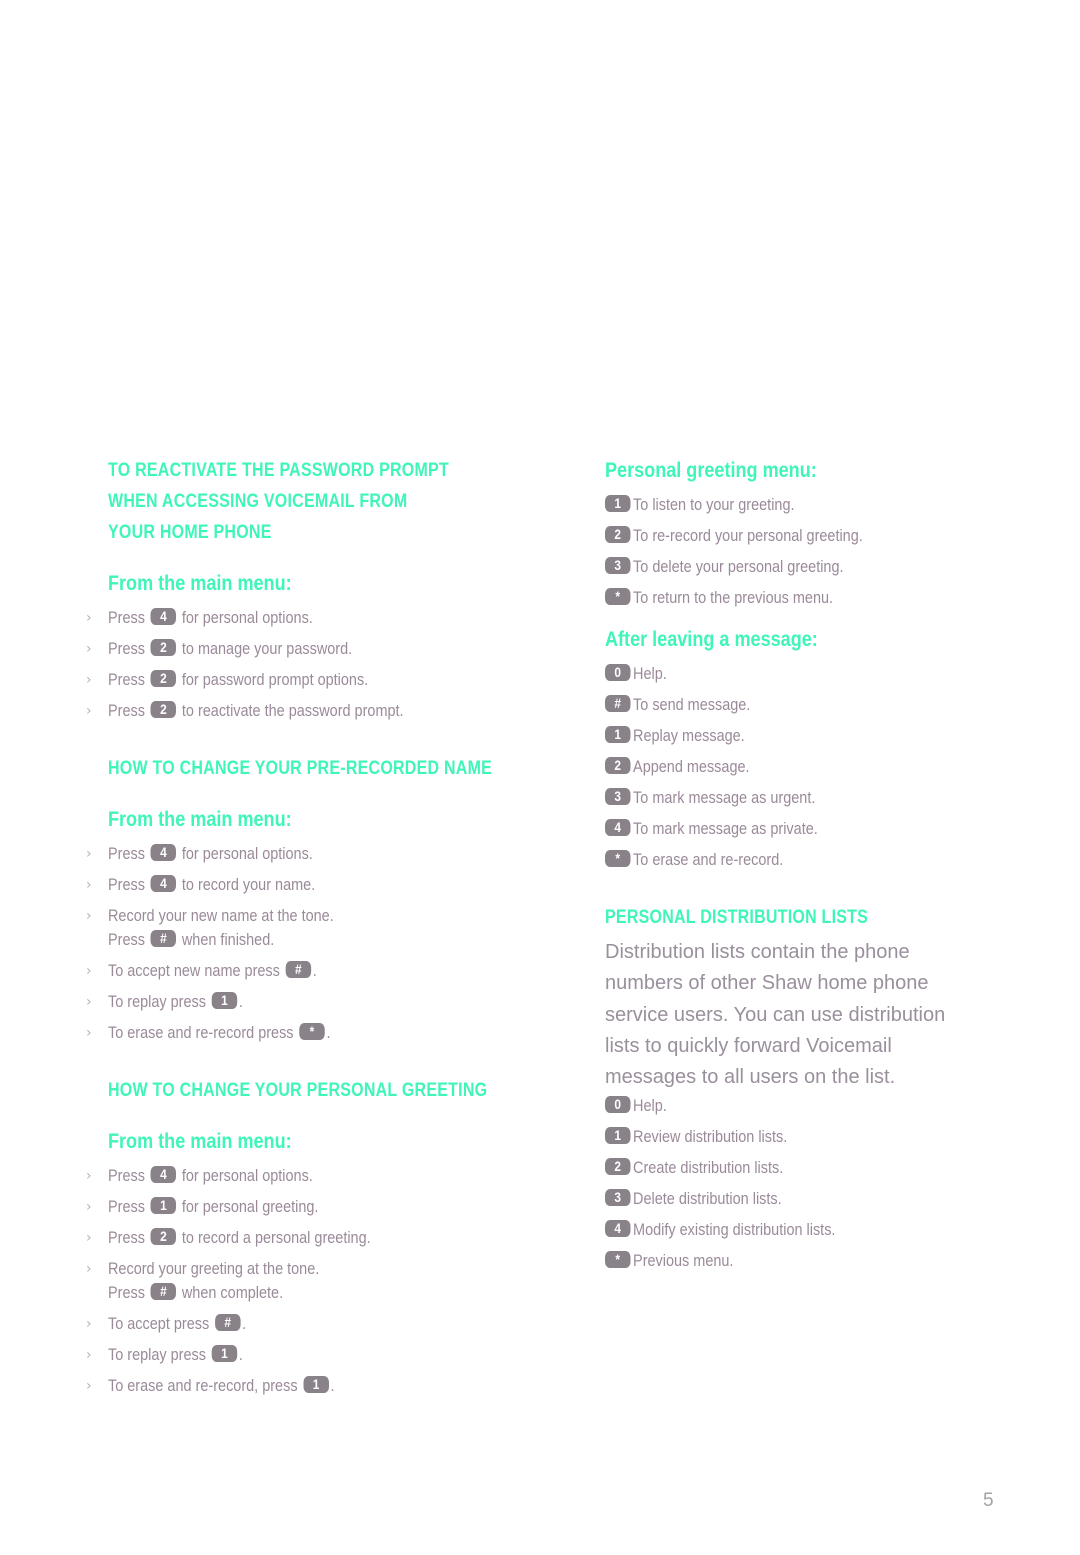 Image resolution: width=1080 pixels, height=1555 pixels. I want to click on menu-option-text: 1 Review distribution lists., so click(696, 1137).